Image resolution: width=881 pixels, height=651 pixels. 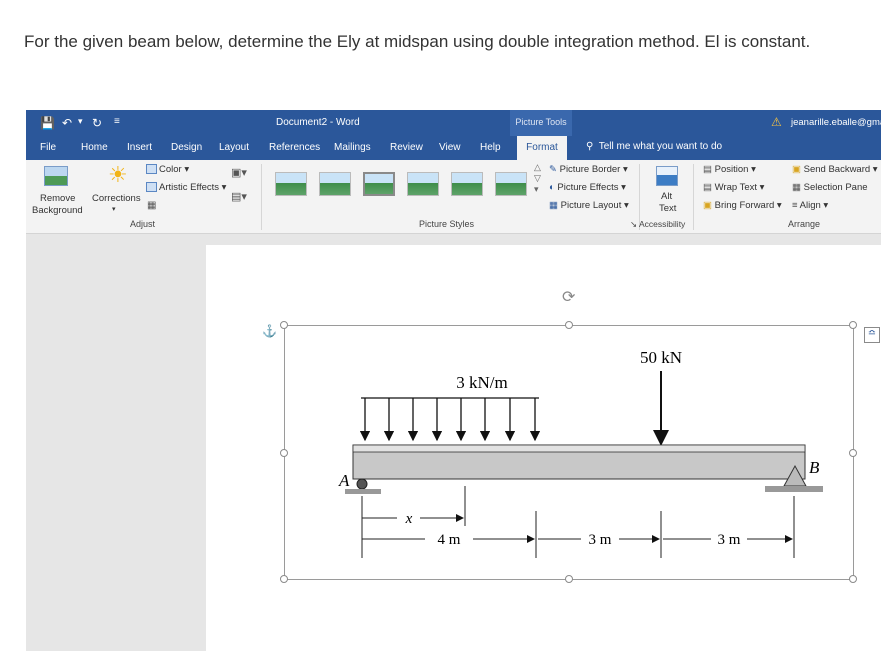 What do you see at coordinates (294, 147) in the screenshot?
I see `tab-references: References` at bounding box center [294, 147].